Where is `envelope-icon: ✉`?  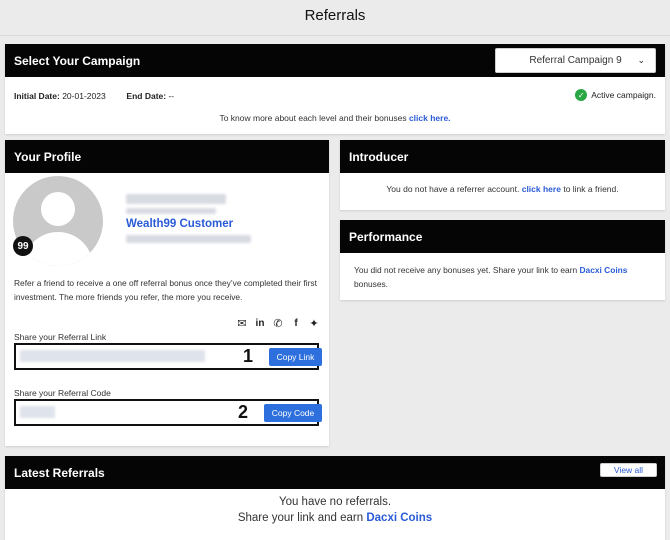
envelope-icon: ✉ is located at coordinates (242, 323).